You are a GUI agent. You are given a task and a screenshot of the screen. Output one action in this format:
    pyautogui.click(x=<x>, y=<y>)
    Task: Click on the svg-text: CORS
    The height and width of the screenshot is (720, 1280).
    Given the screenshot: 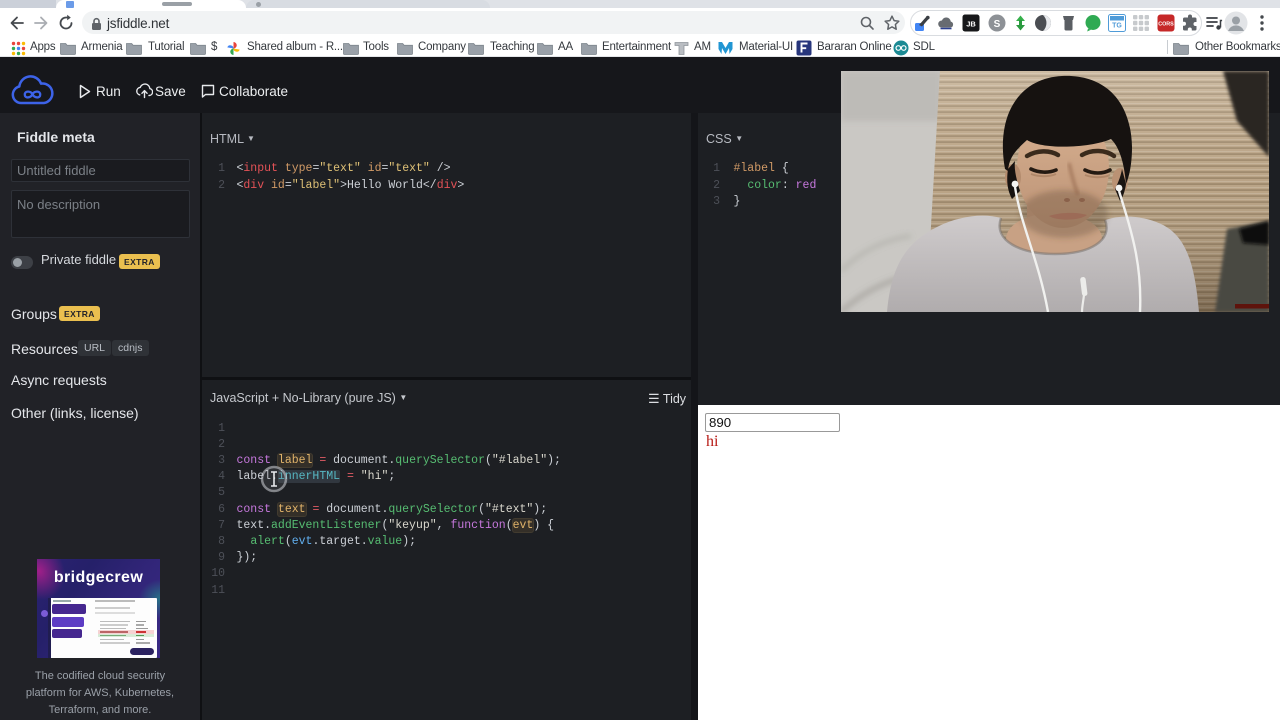 What is the action you would take?
    pyautogui.click(x=1166, y=25)
    